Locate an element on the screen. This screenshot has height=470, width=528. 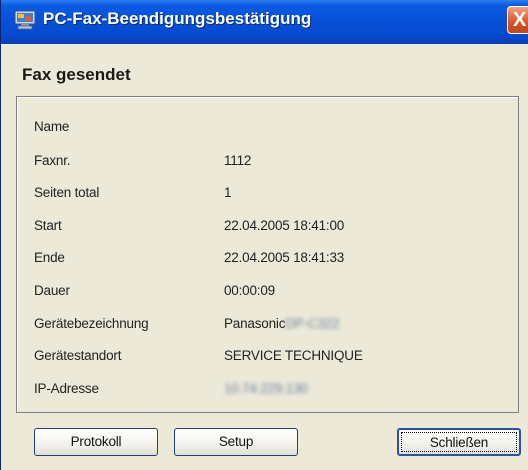
fax-monitor-icon is located at coordinates (25, 20).